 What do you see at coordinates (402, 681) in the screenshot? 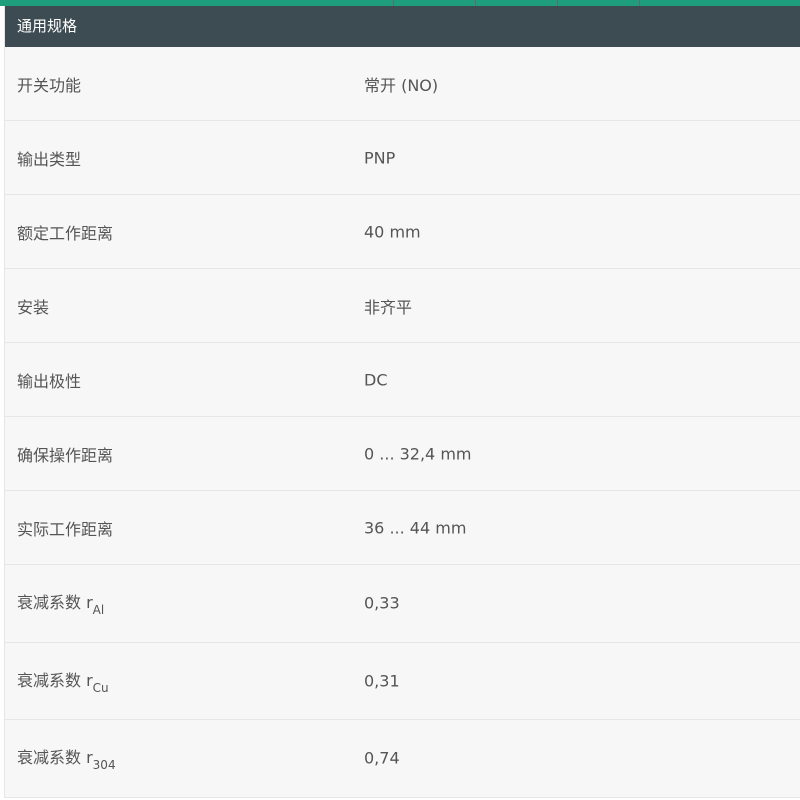
I see `table-row: 衰减系数 rCu 0,31` at bounding box center [402, 681].